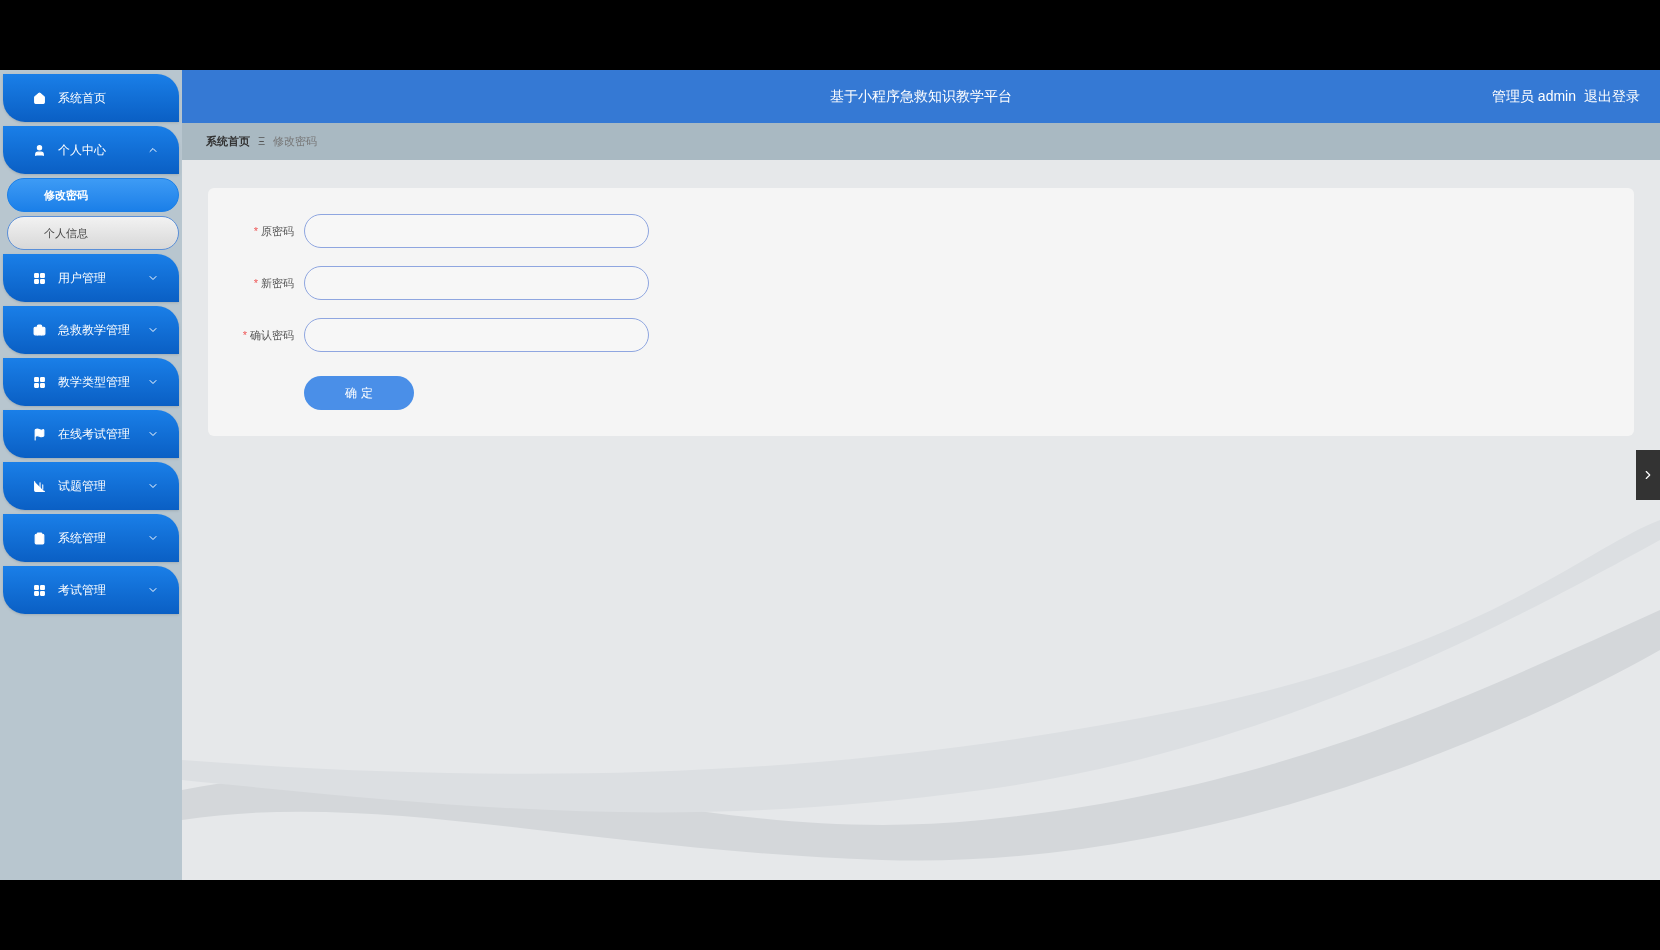  What do you see at coordinates (91, 486) in the screenshot?
I see `sidebar-item: 试题管理` at bounding box center [91, 486].